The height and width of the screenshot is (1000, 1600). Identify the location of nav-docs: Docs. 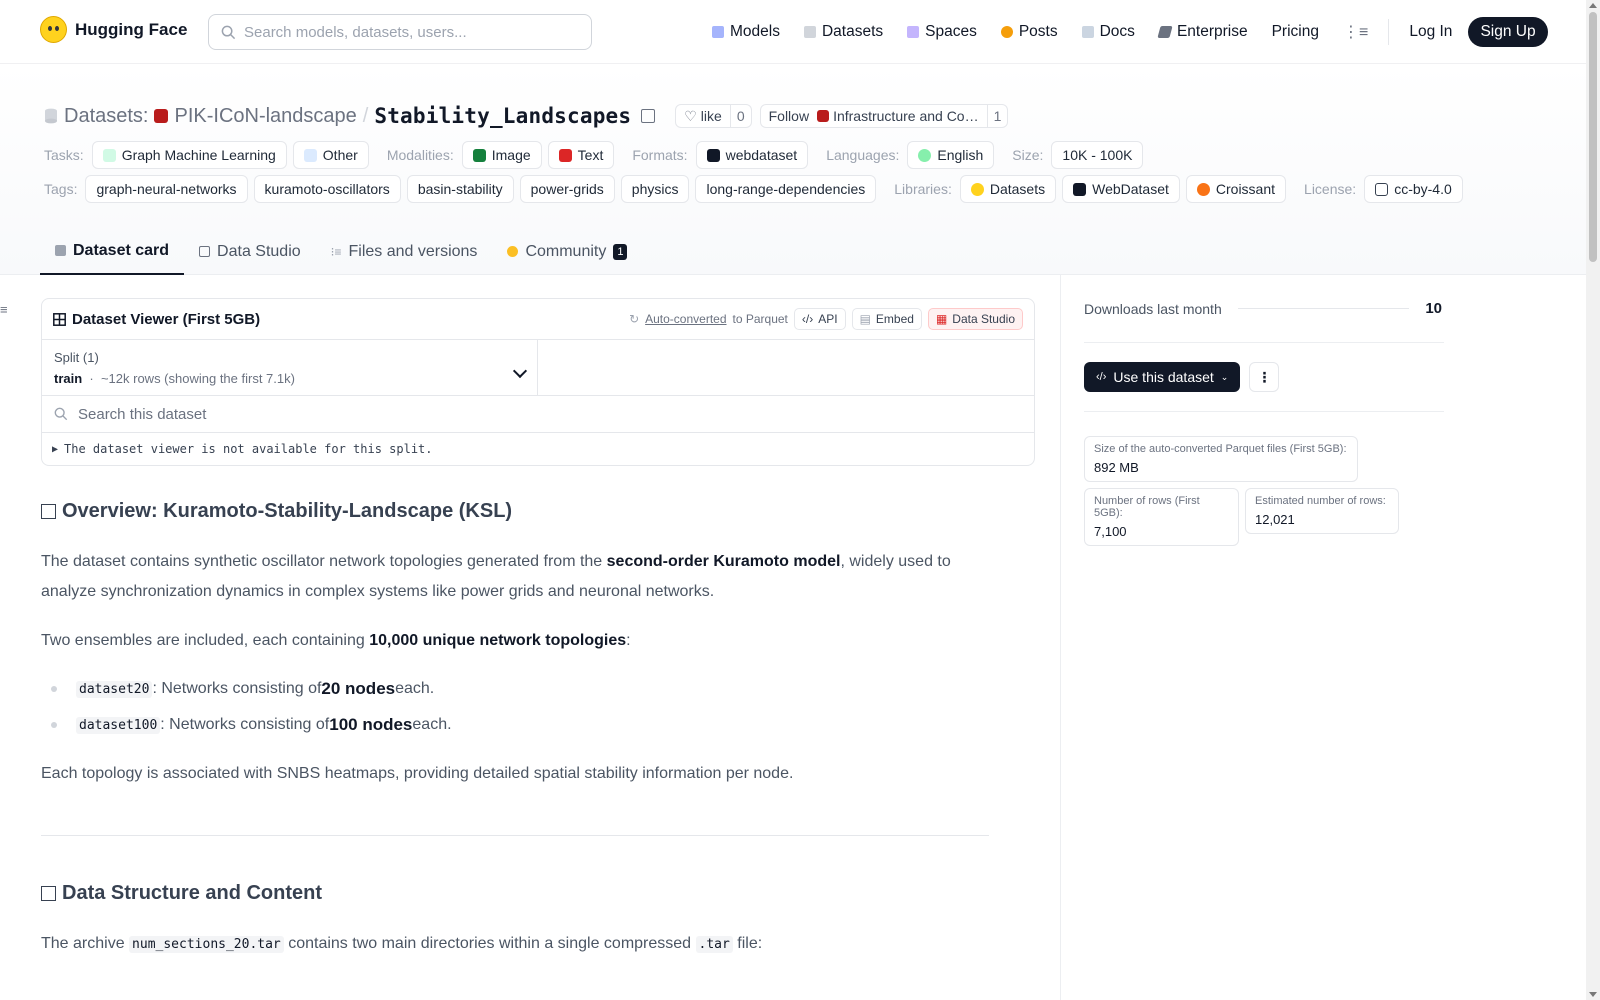
(1108, 32).